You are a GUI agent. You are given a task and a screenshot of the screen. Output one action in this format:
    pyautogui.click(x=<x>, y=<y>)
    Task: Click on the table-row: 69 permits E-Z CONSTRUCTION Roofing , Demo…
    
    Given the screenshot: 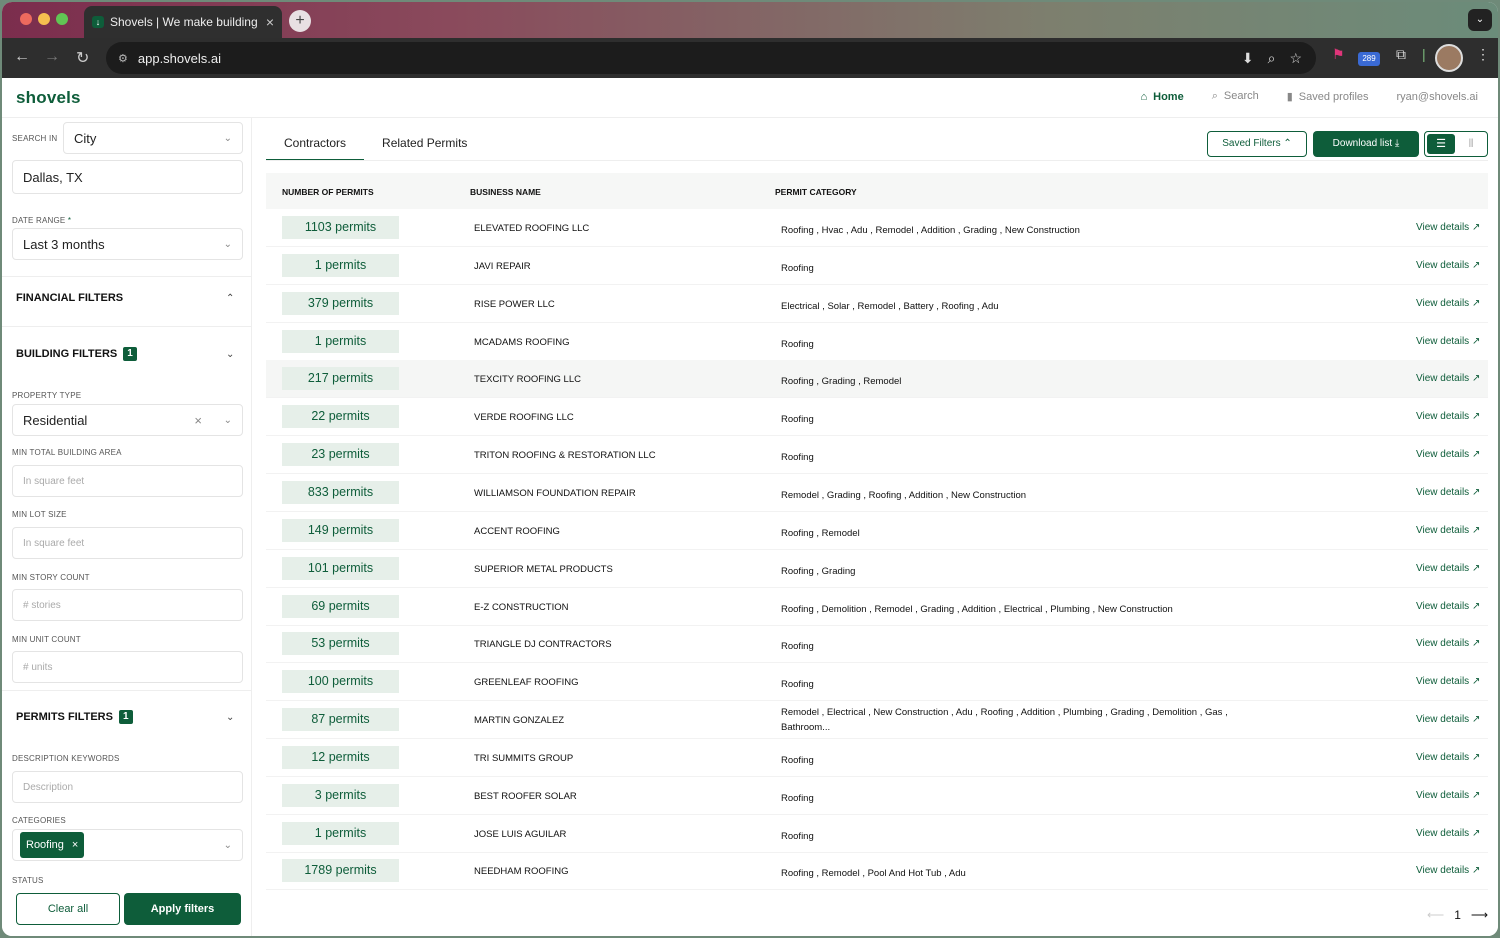 What is the action you would take?
    pyautogui.click(x=877, y=607)
    